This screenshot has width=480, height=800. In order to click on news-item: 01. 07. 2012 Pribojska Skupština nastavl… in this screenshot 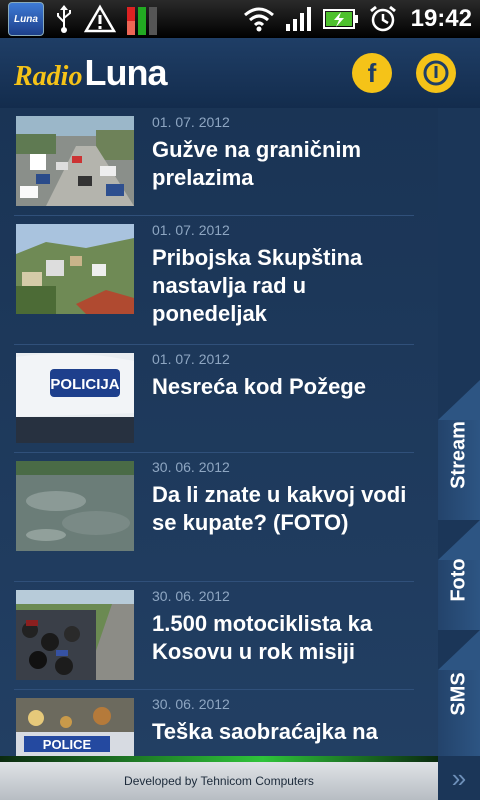, I will do `click(214, 280)`.